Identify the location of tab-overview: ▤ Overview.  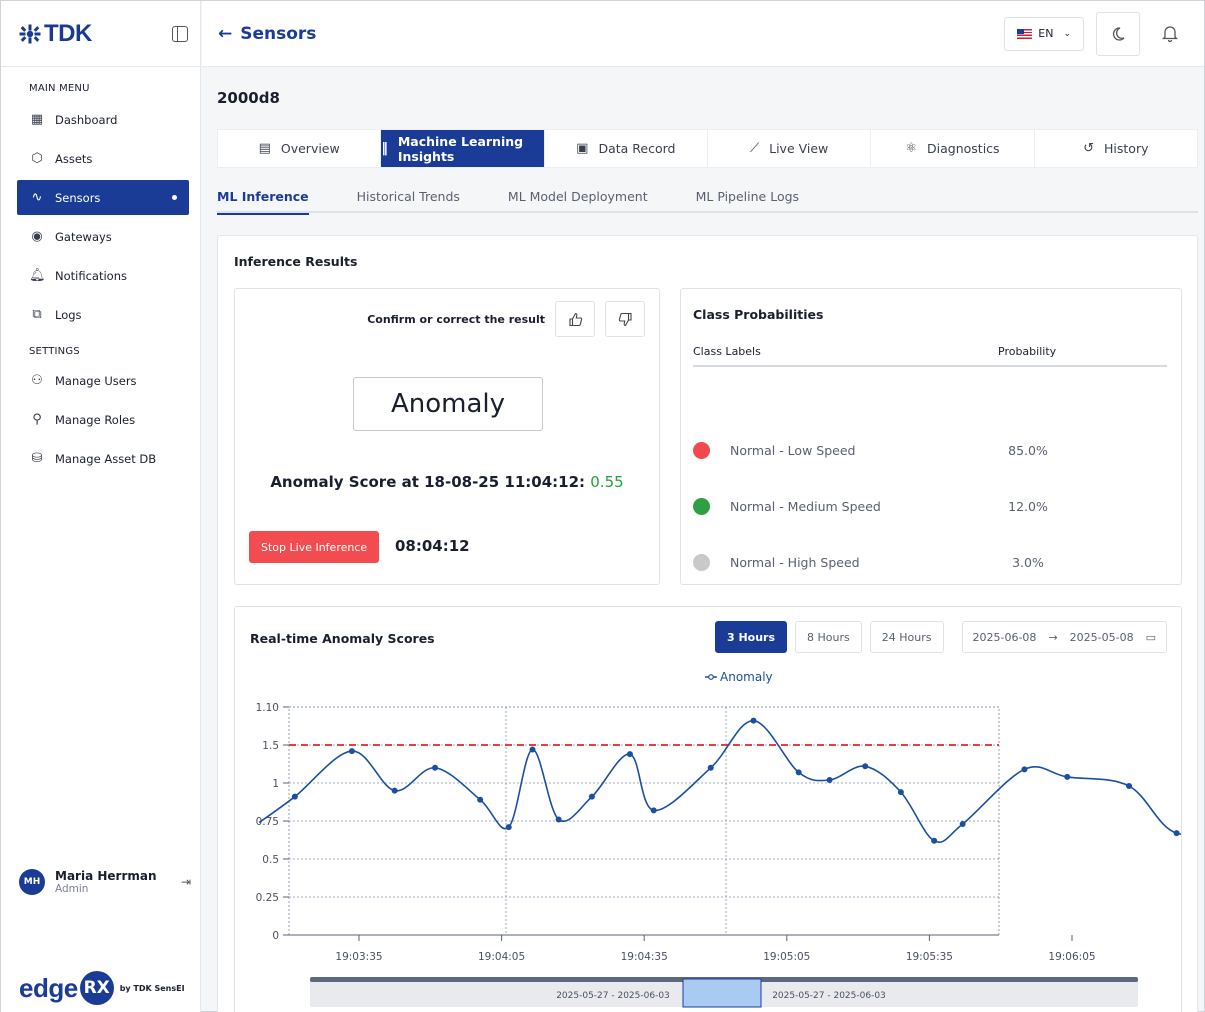
(300, 148).